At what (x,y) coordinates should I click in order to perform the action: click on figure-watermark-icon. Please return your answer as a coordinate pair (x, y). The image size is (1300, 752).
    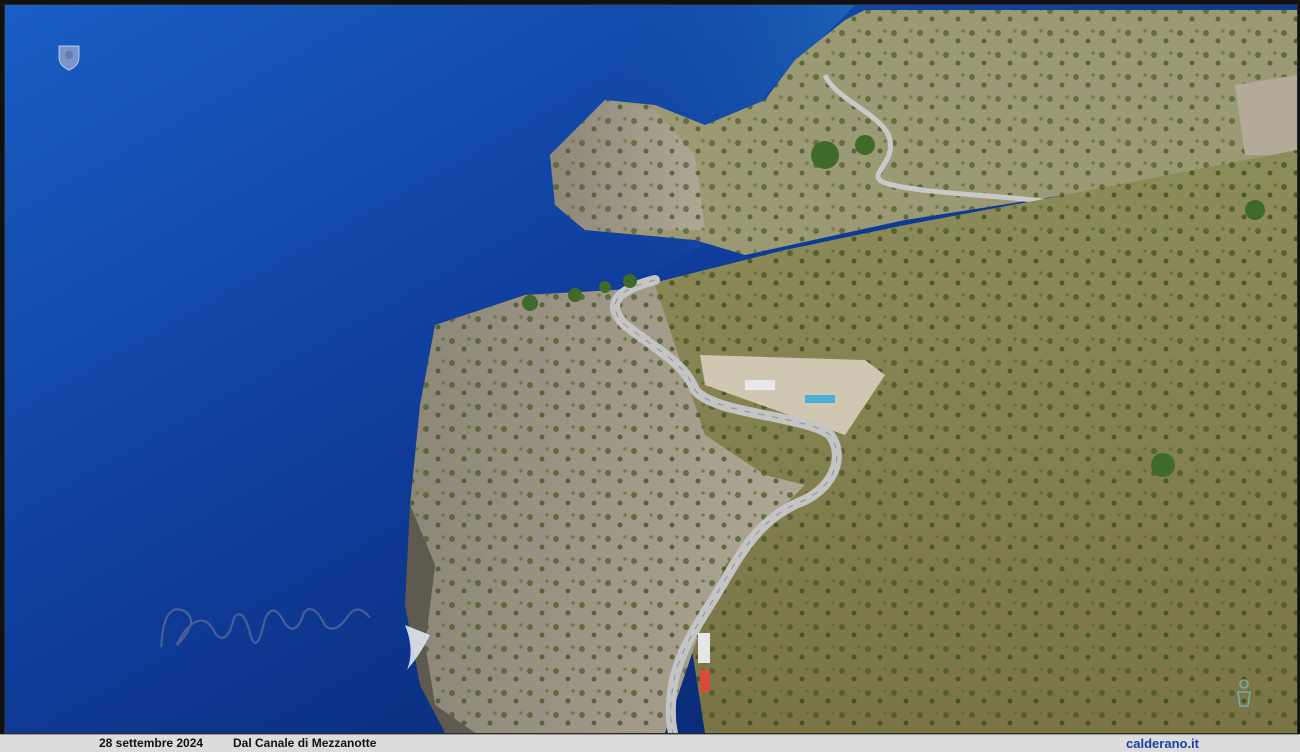
    Looking at the image, I should click on (1244, 693).